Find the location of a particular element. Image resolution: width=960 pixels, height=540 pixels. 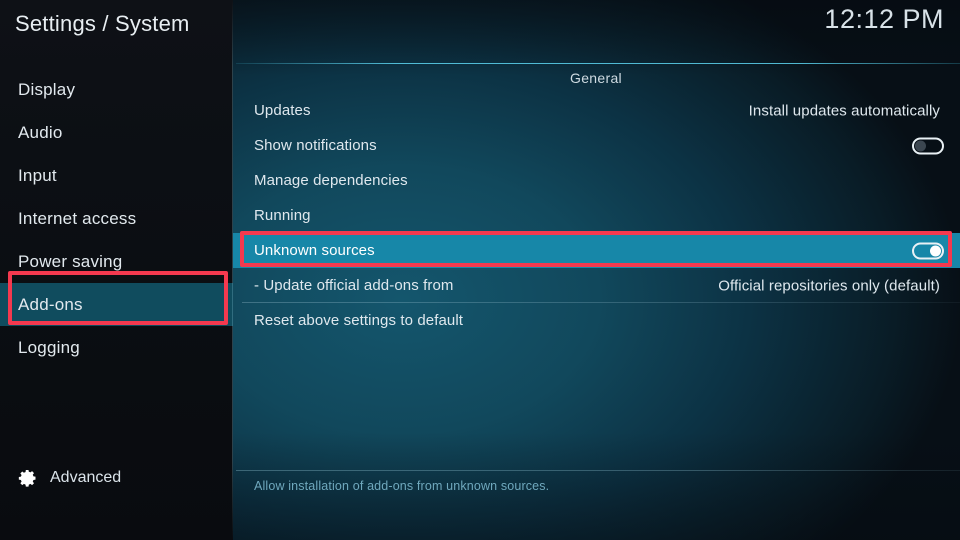

sidebar-item-add-ons: Add-ons is located at coordinates (116, 304).